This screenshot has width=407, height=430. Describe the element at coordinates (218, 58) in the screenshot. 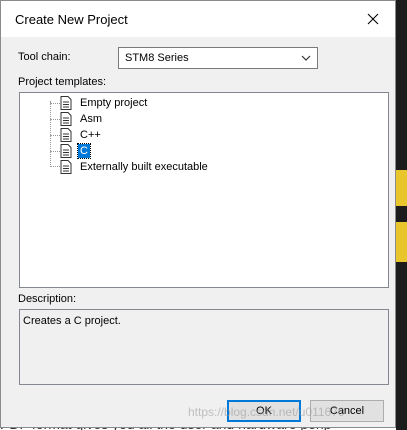

I see `toolchain-select: STM8 Series` at that location.